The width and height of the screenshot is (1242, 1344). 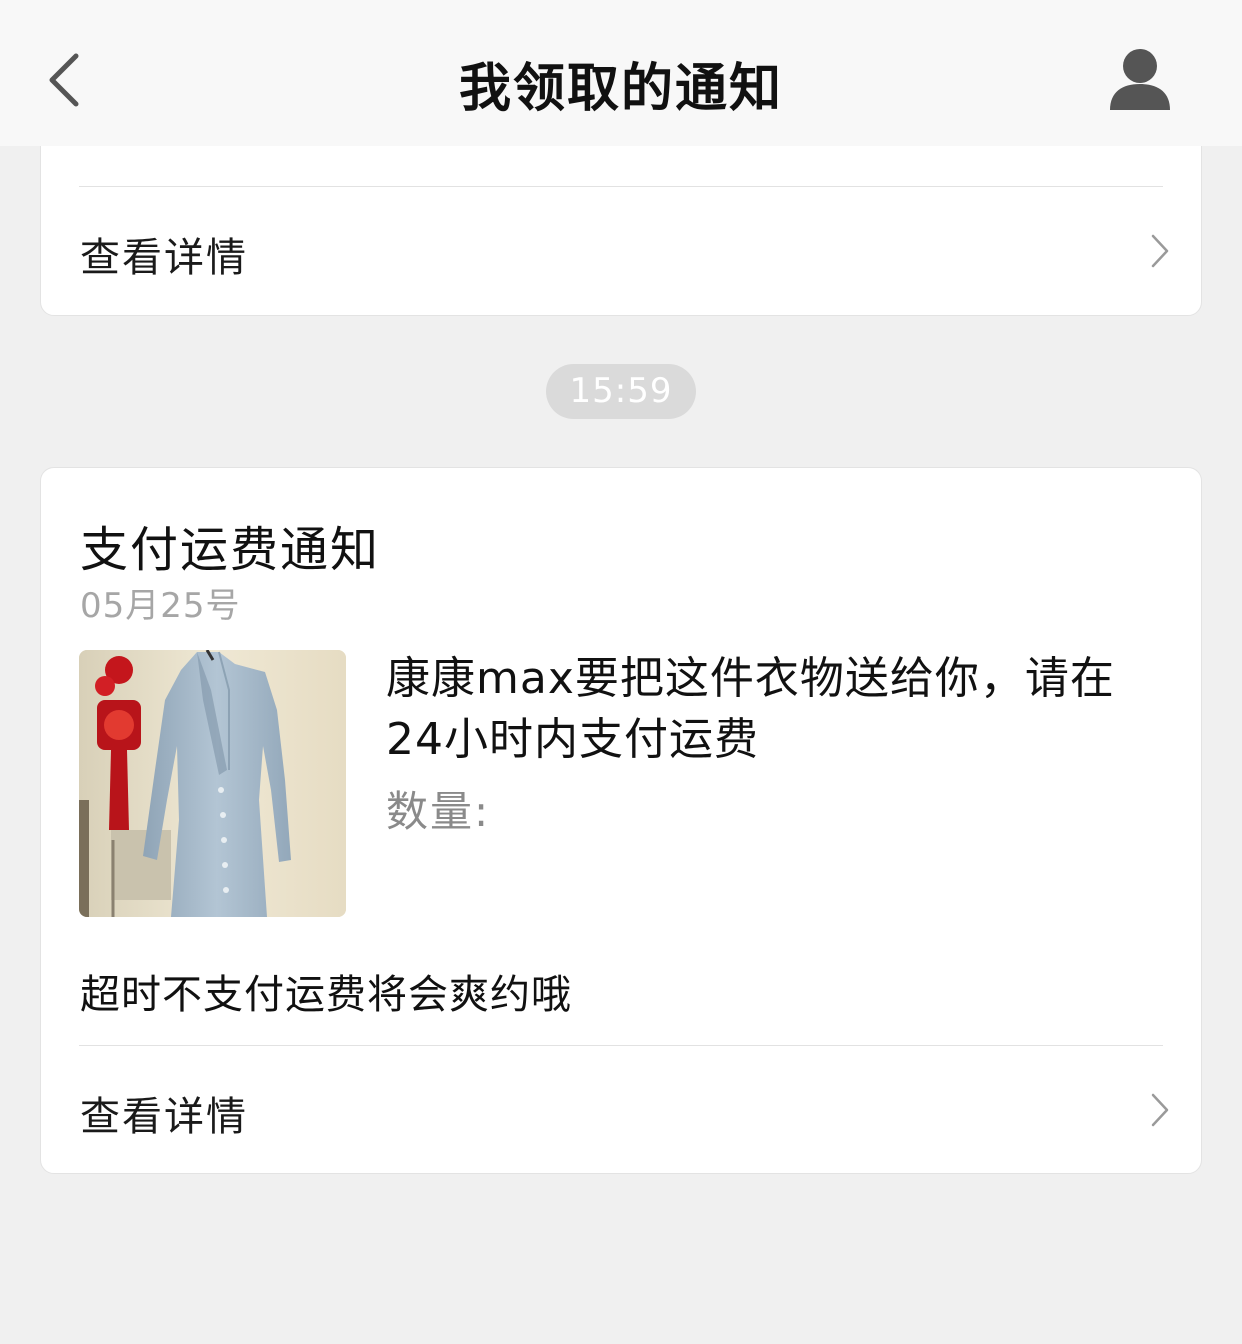 I want to click on notification-title: 支付运费通知, so click(x=230, y=550).